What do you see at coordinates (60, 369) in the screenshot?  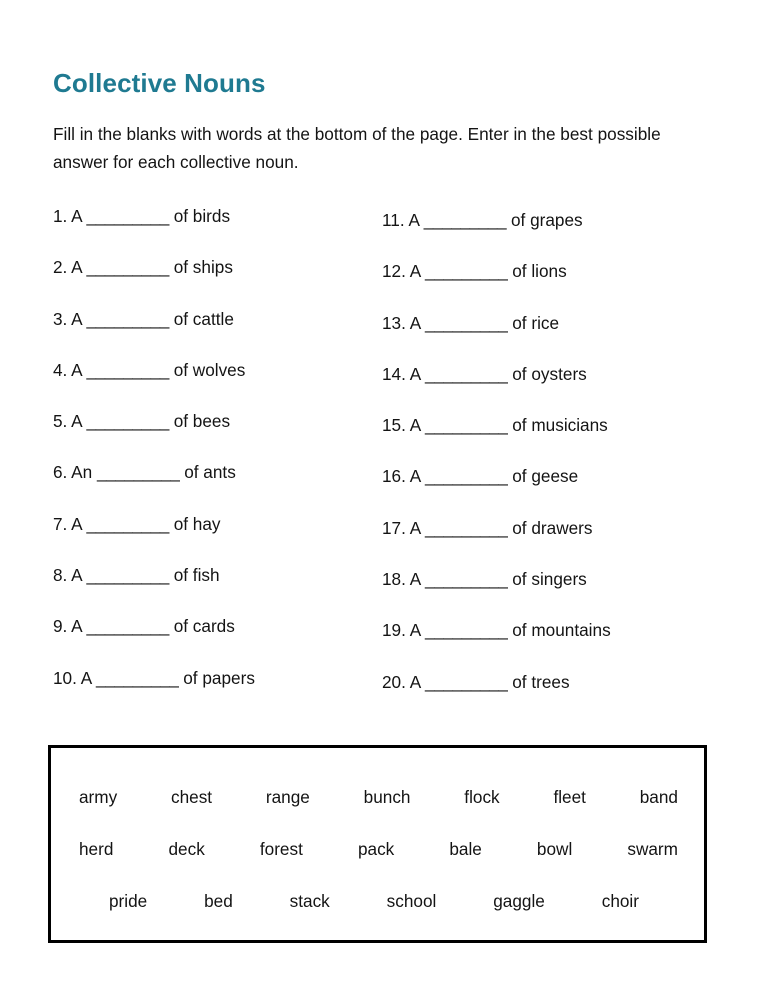 I see `question-number: 4.` at bounding box center [60, 369].